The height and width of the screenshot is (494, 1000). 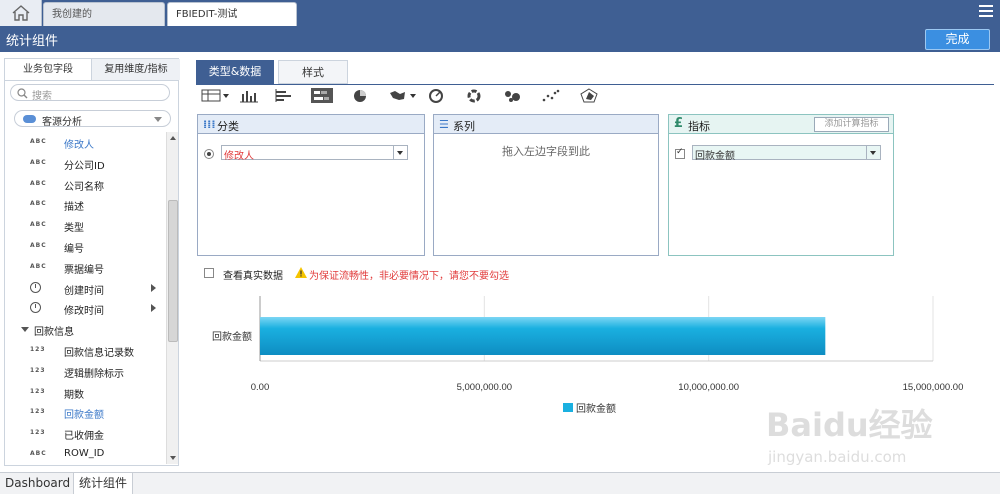 I want to click on series-drop-hint: 拖入左边字段到此, so click(x=546, y=151).